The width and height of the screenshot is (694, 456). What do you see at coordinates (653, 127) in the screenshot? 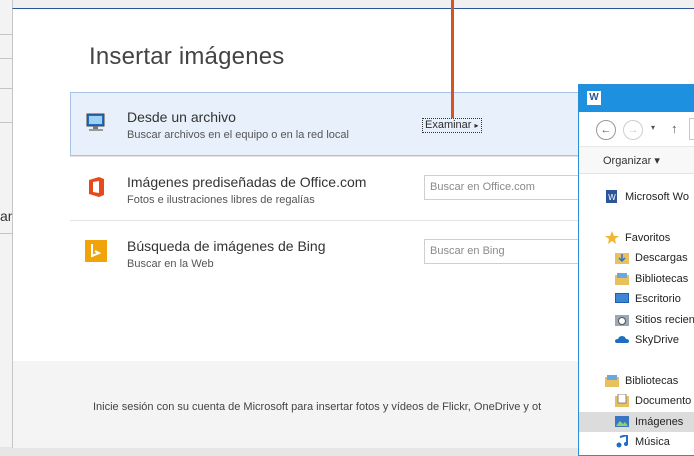
I see `chevron-down-icon: ▾` at bounding box center [653, 127].